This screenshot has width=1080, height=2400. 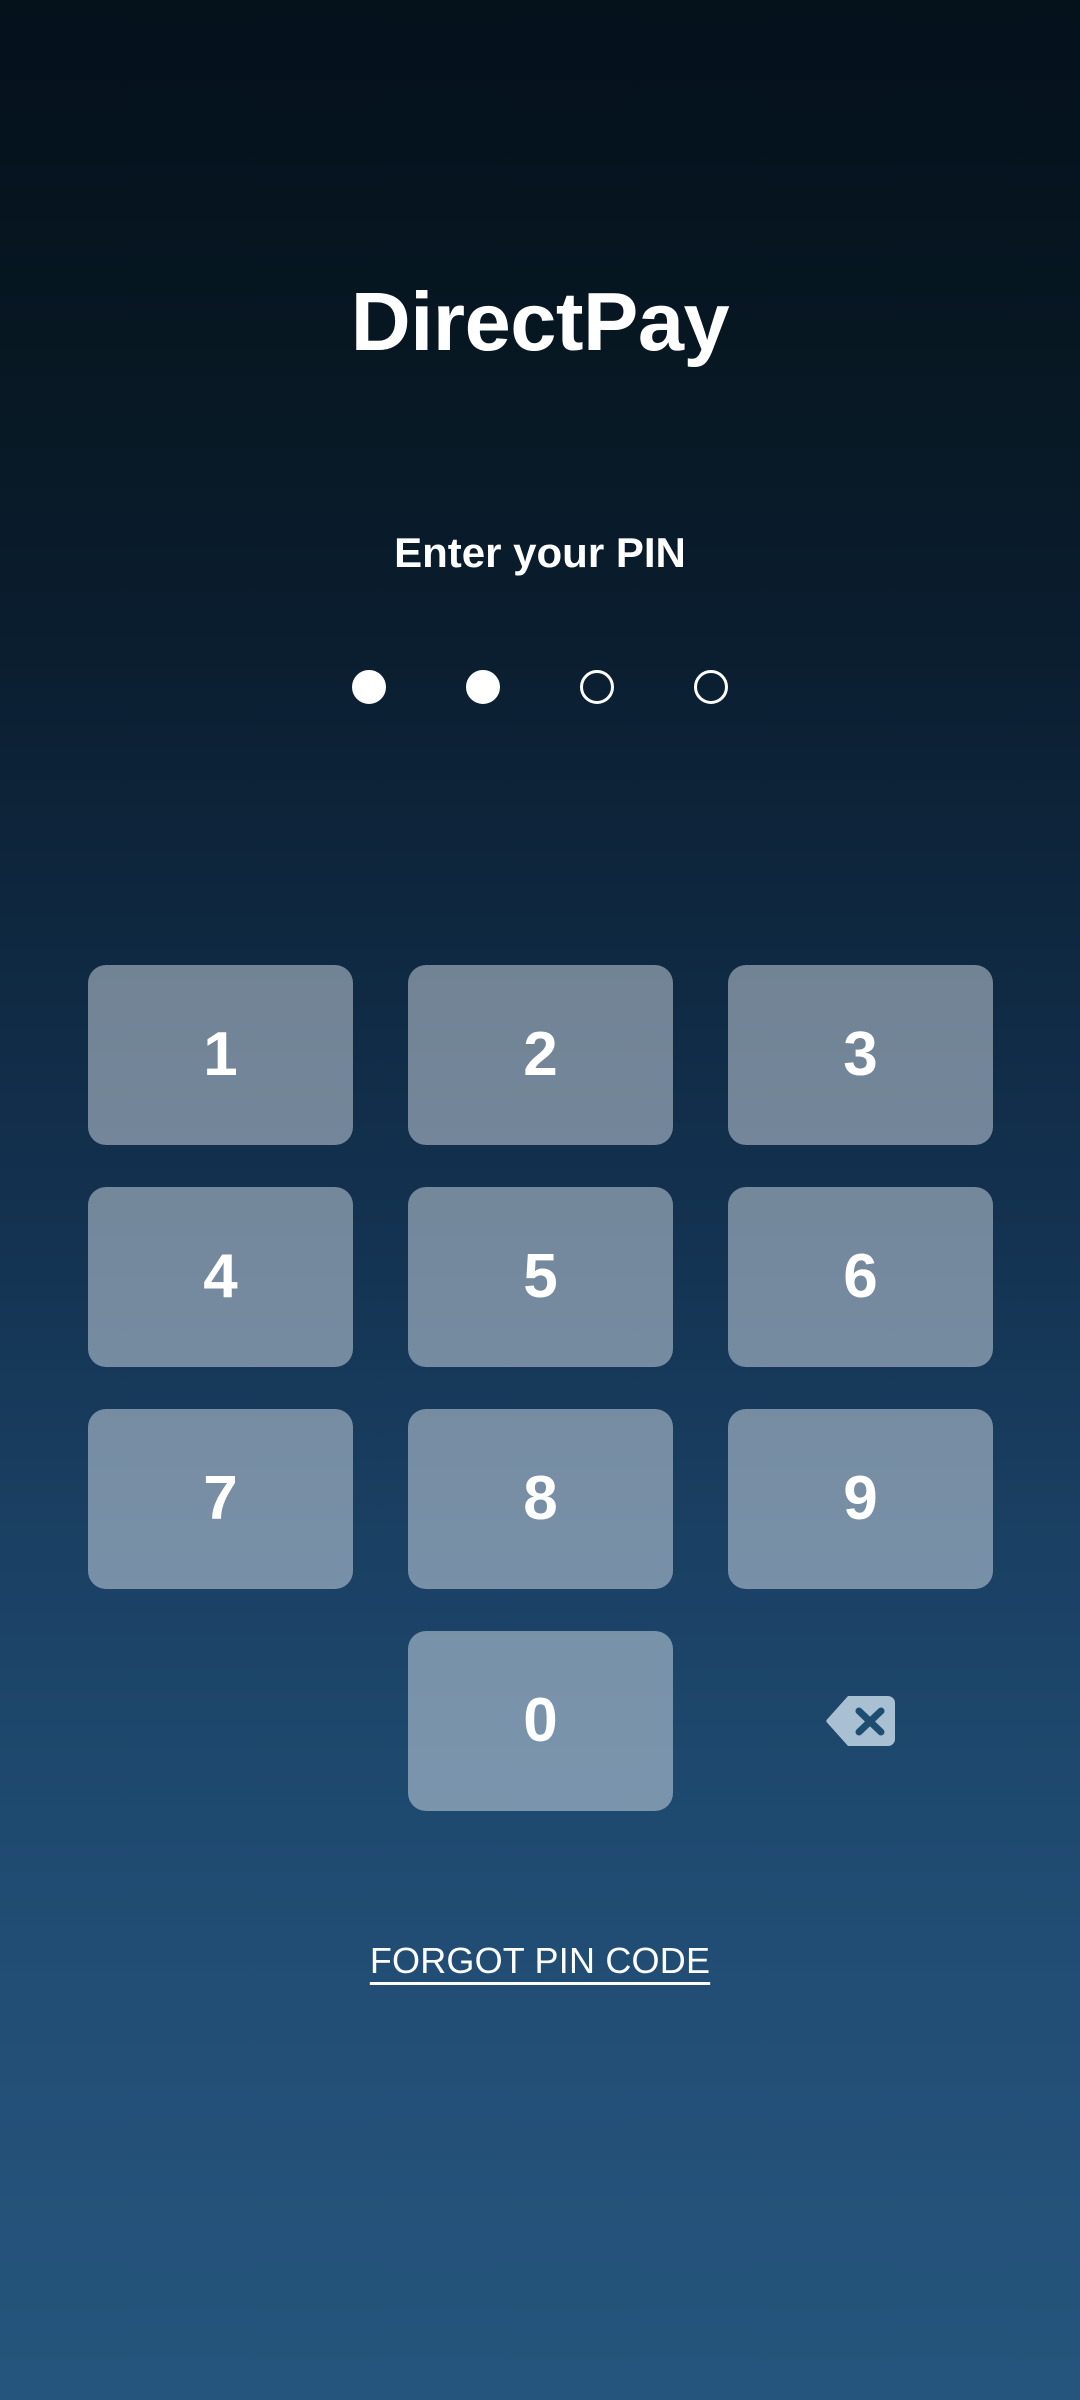 I want to click on keypad-key-7: 7, so click(x=220, y=1499).